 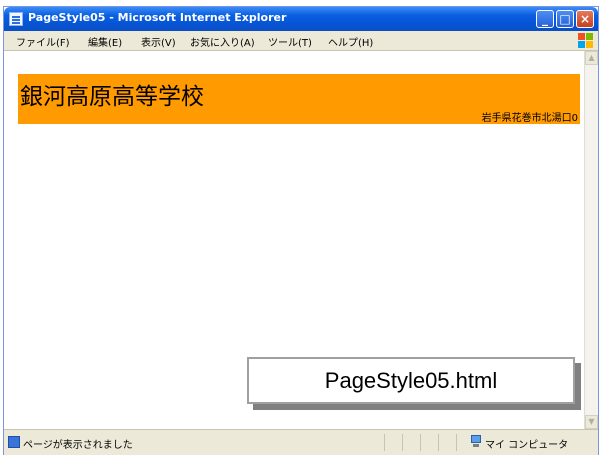 I want to click on menu-tools: ツール(T), so click(x=290, y=41).